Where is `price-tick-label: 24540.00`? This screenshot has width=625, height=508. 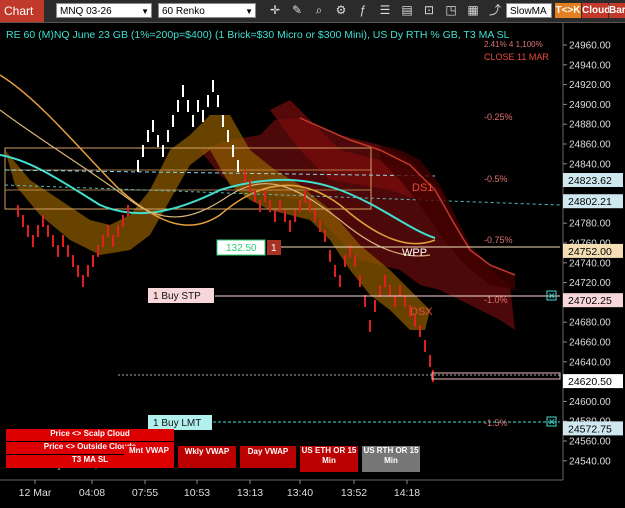 price-tick-label: 24540.00 is located at coordinates (590, 461).